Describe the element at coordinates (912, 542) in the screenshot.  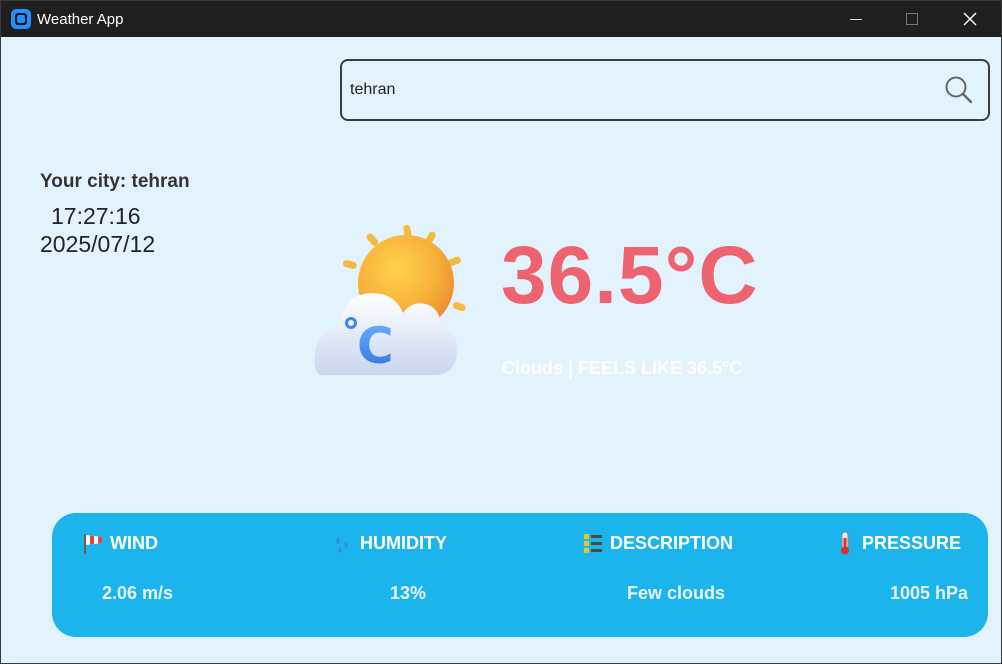
I see `pressure-title: PRESSURE` at that location.